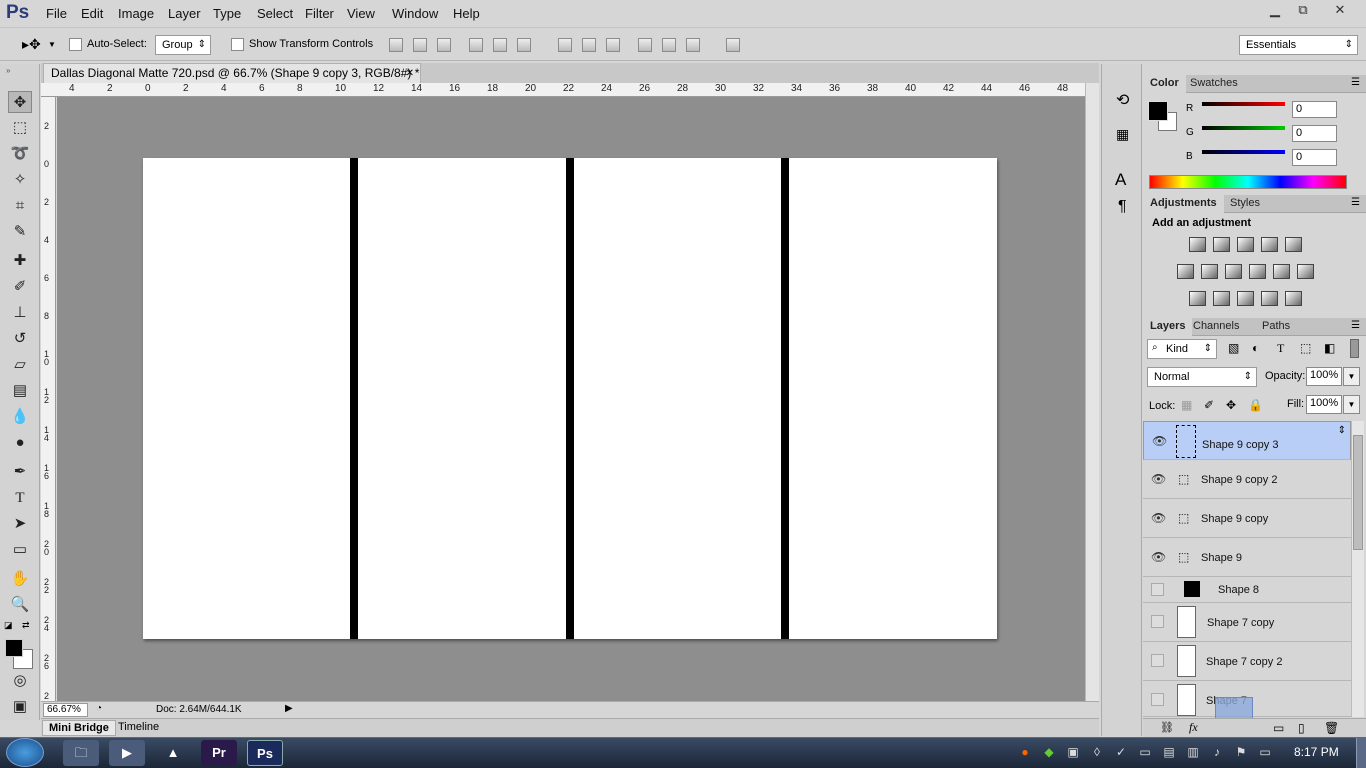 The image size is (1366, 768). What do you see at coordinates (361, 13) in the screenshot?
I see `menu-view: View` at bounding box center [361, 13].